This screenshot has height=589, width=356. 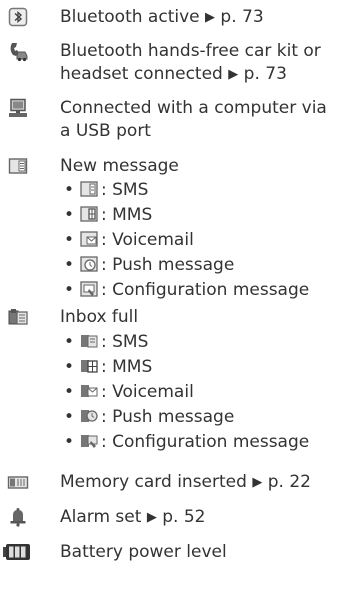 What do you see at coordinates (89, 239) in the screenshot?
I see `voicemail-icon` at bounding box center [89, 239].